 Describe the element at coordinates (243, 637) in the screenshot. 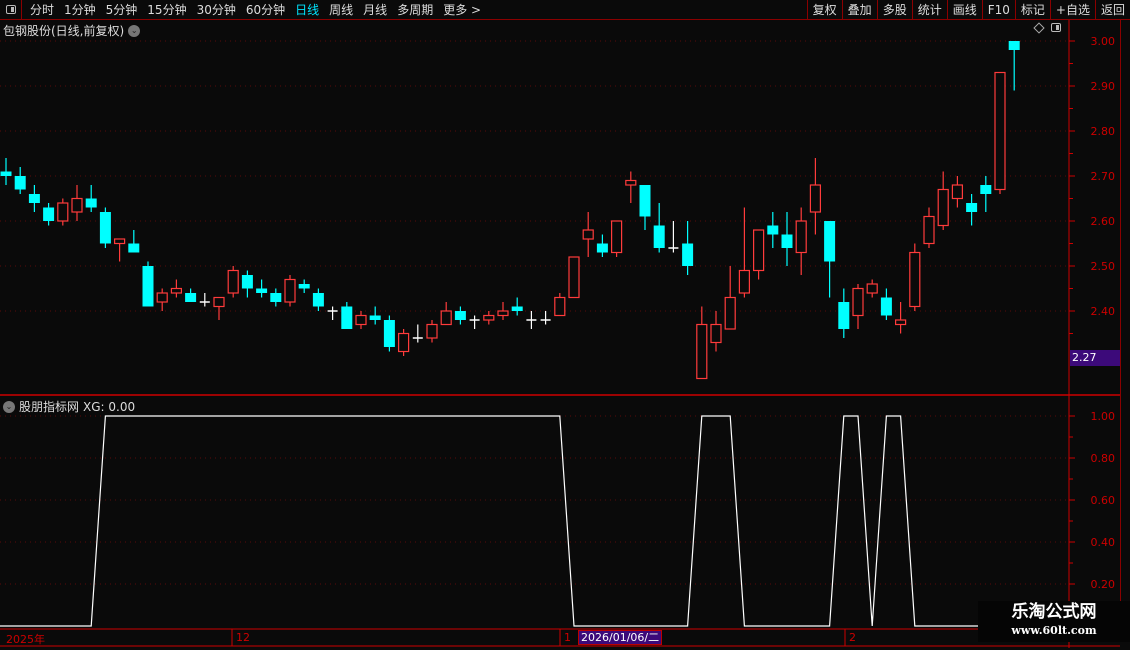

I see `date-label: 12` at that location.